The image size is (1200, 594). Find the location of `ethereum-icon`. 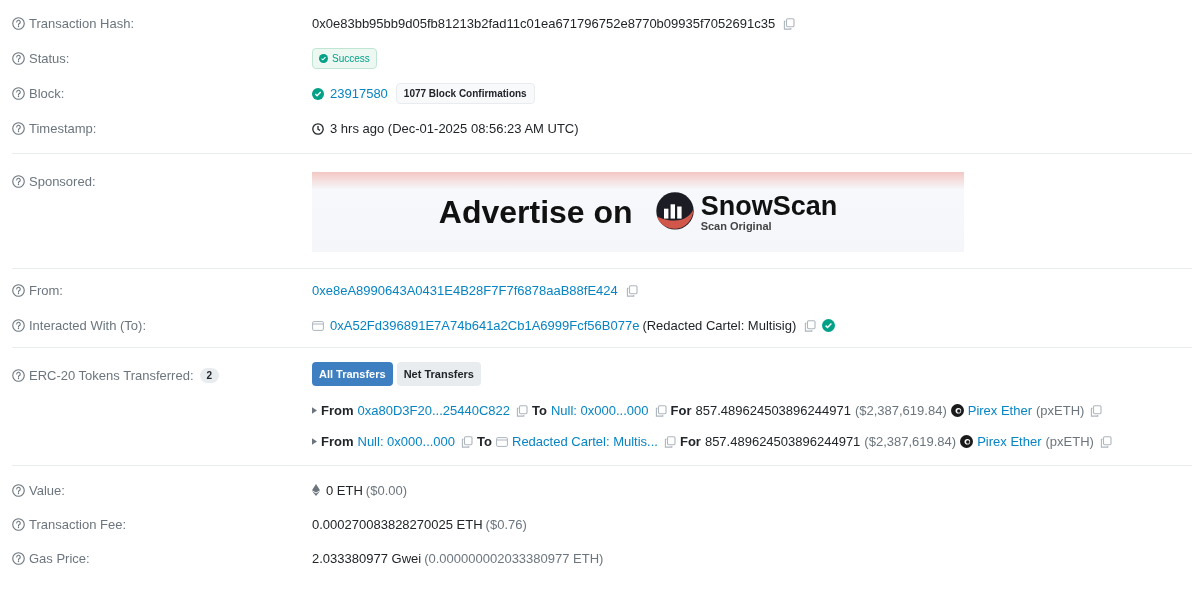

ethereum-icon is located at coordinates (316, 490).